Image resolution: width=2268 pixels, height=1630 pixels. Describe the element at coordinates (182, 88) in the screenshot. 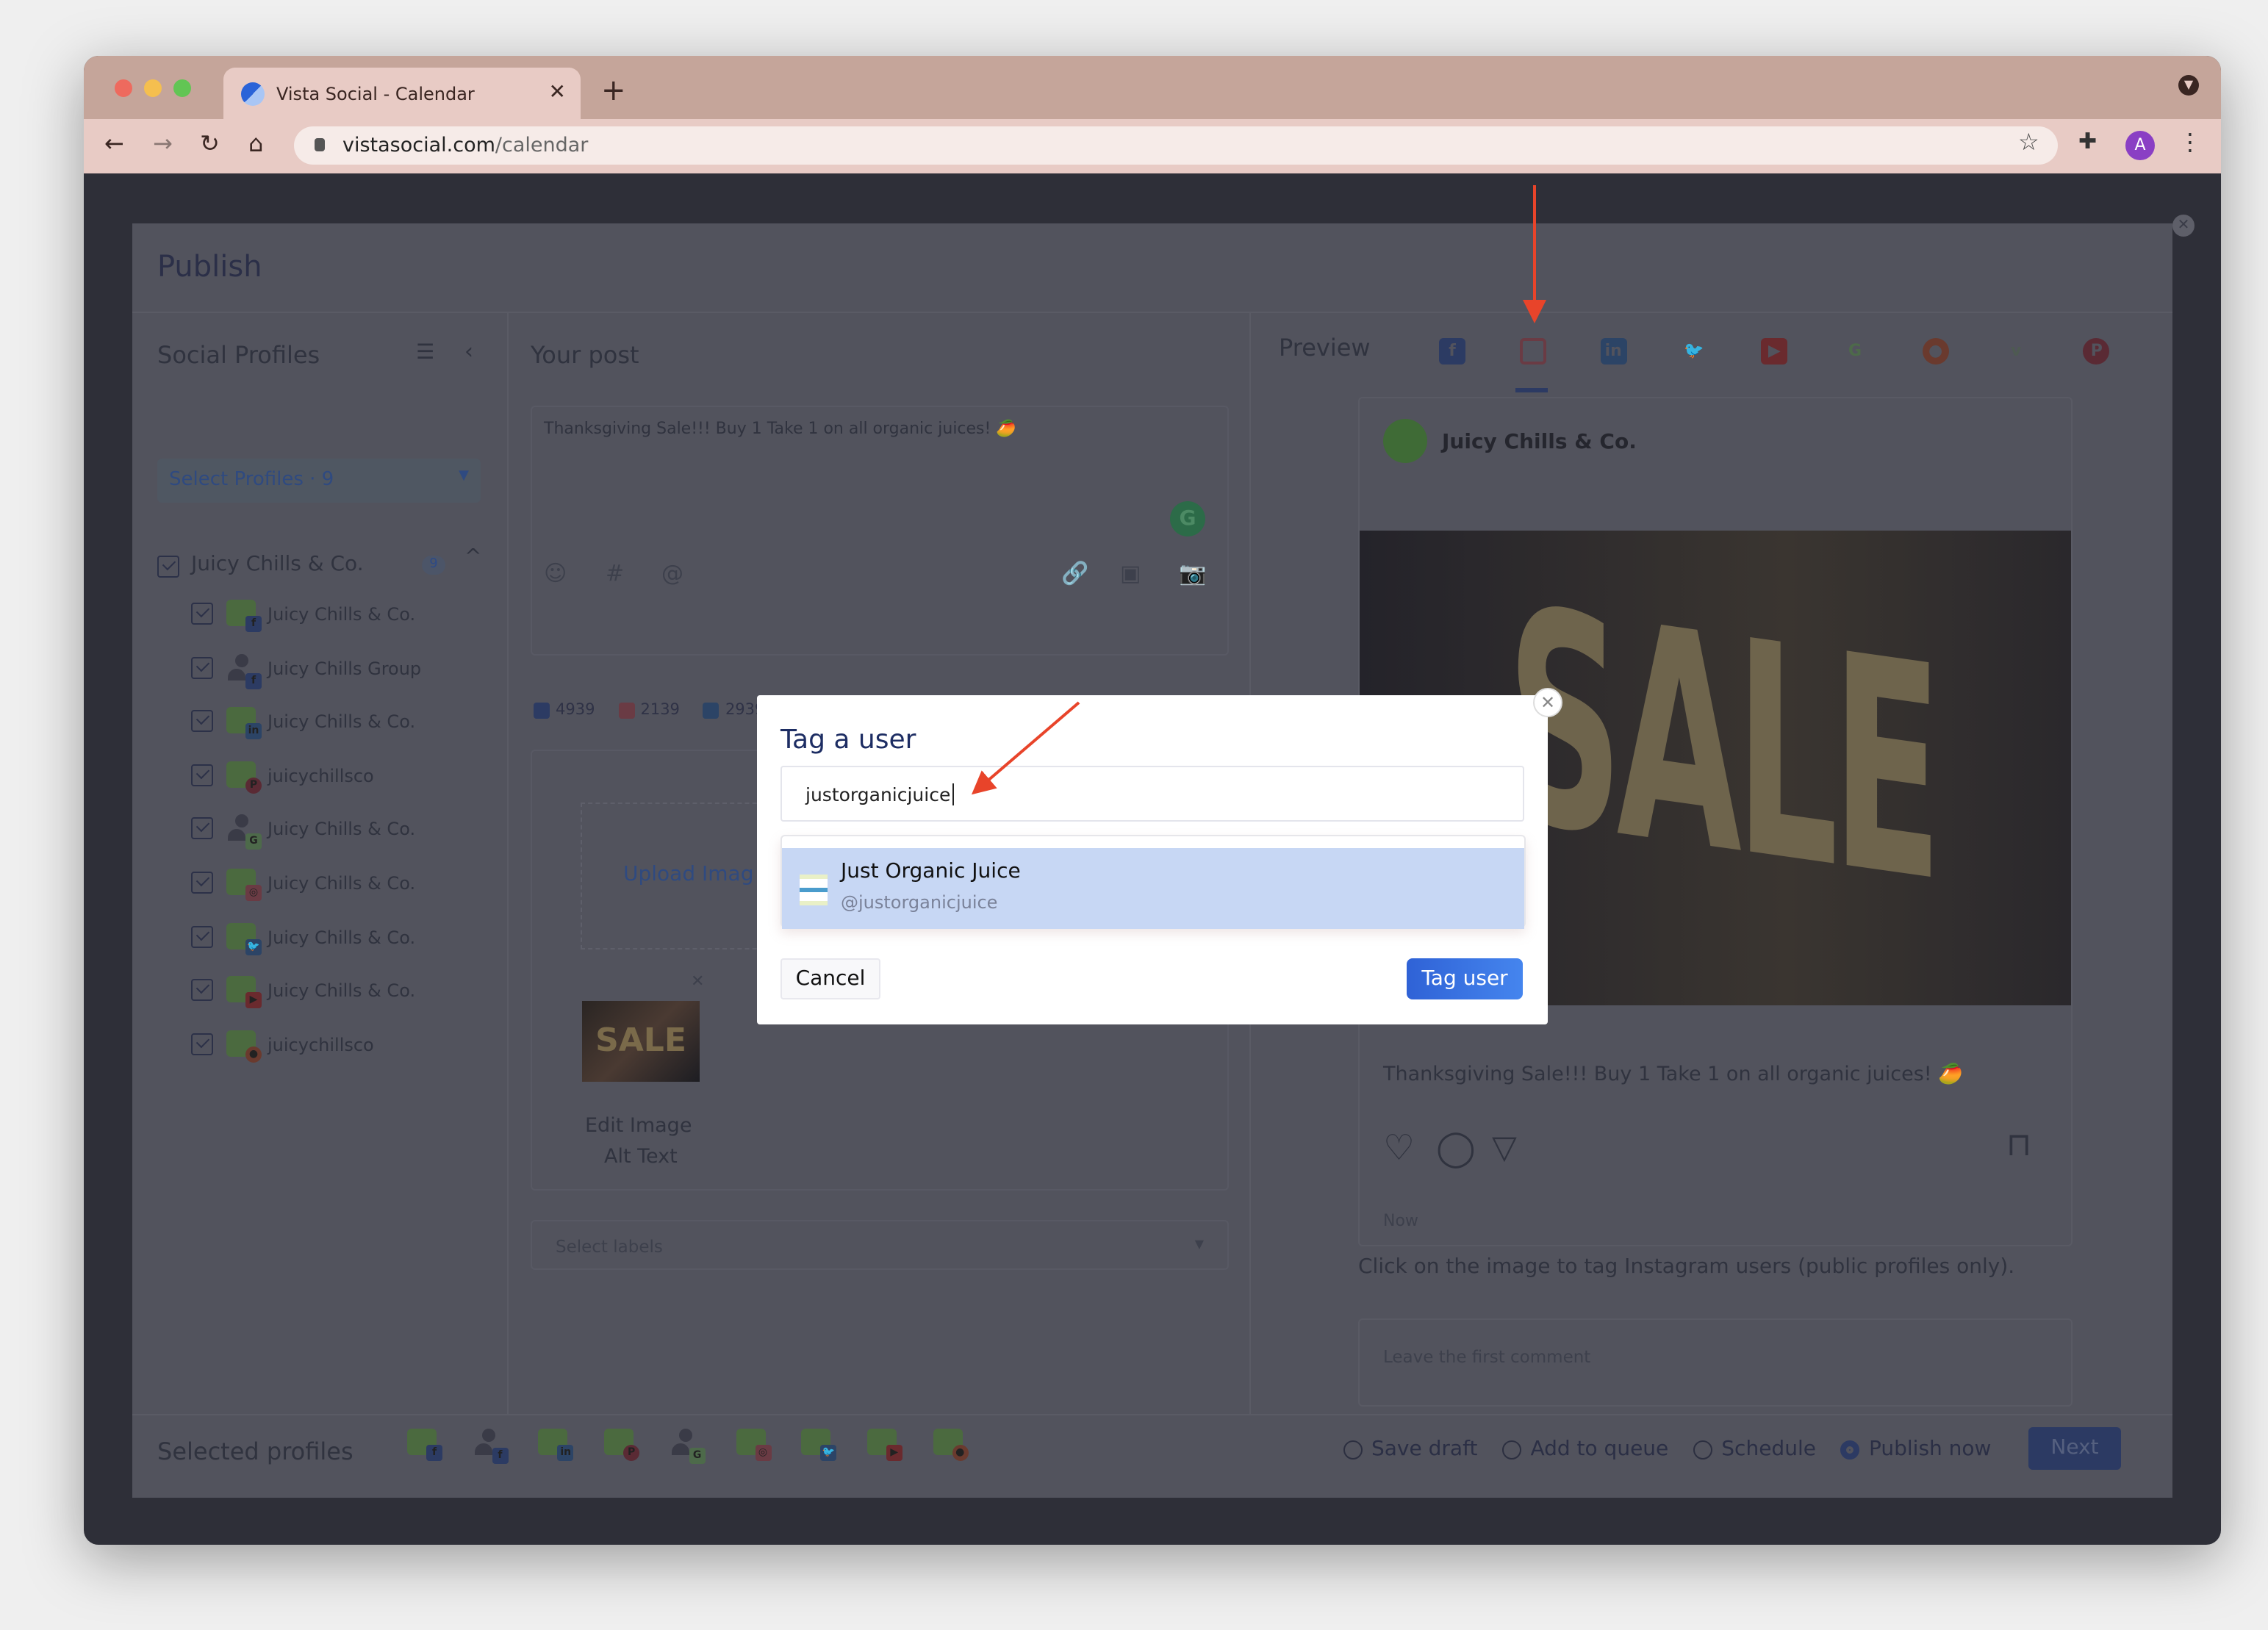

I see `maximize-window-button` at that location.